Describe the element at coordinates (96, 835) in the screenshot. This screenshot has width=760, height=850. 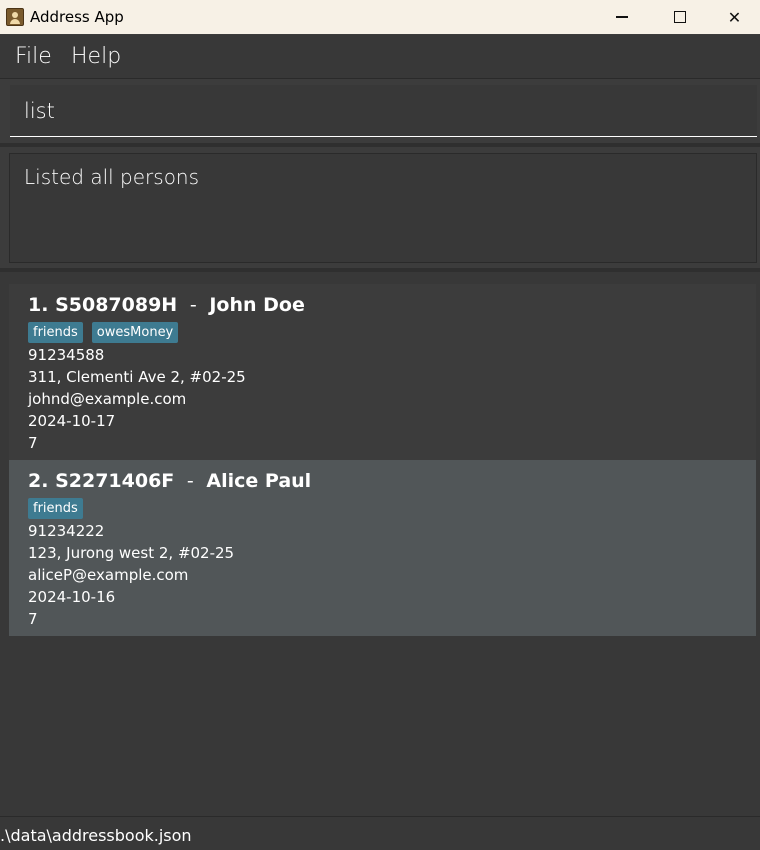
I see `save-location: .\data\addressbook.json` at that location.